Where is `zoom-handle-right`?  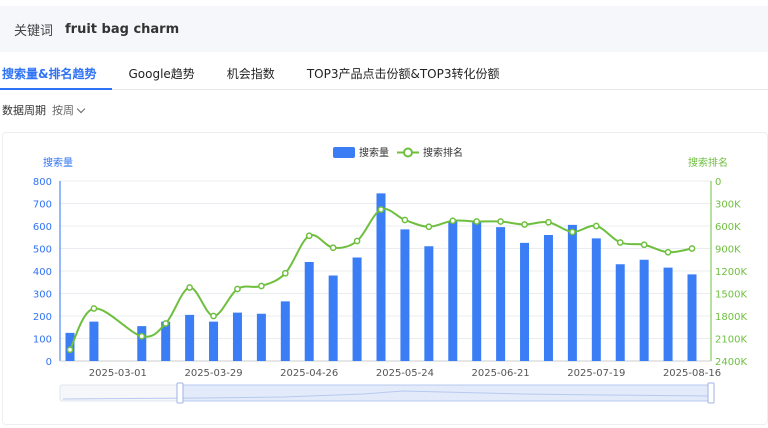
zoom-handle-right is located at coordinates (711, 393).